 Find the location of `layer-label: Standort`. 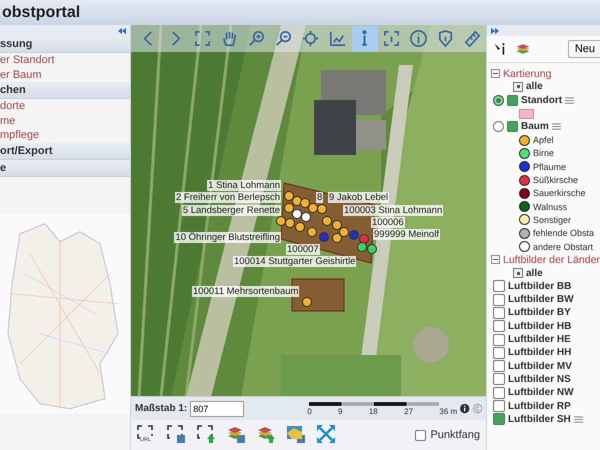

layer-label: Standort is located at coordinates (541, 100).